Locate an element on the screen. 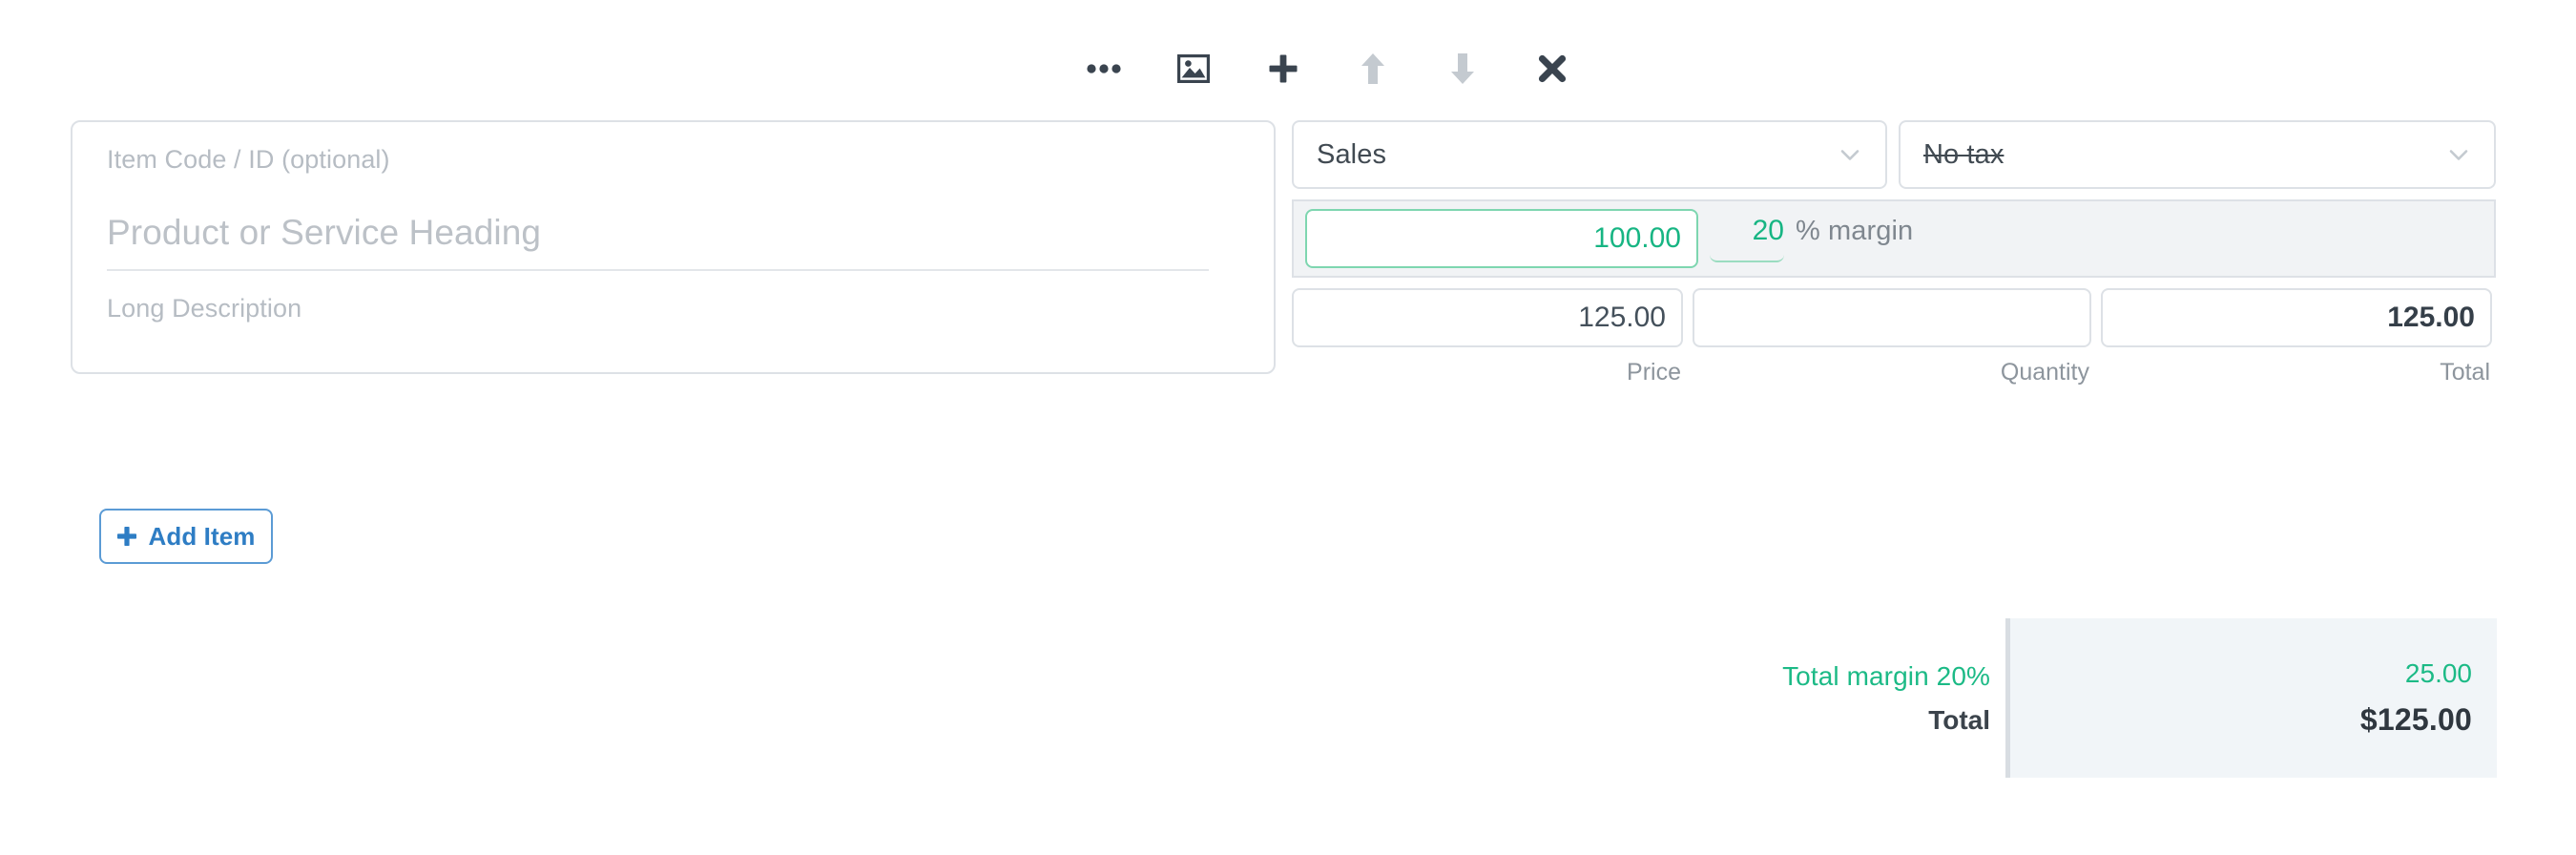 This screenshot has height=855, width=2576. total-margin-label: Total margin 20% is located at coordinates (1886, 676).